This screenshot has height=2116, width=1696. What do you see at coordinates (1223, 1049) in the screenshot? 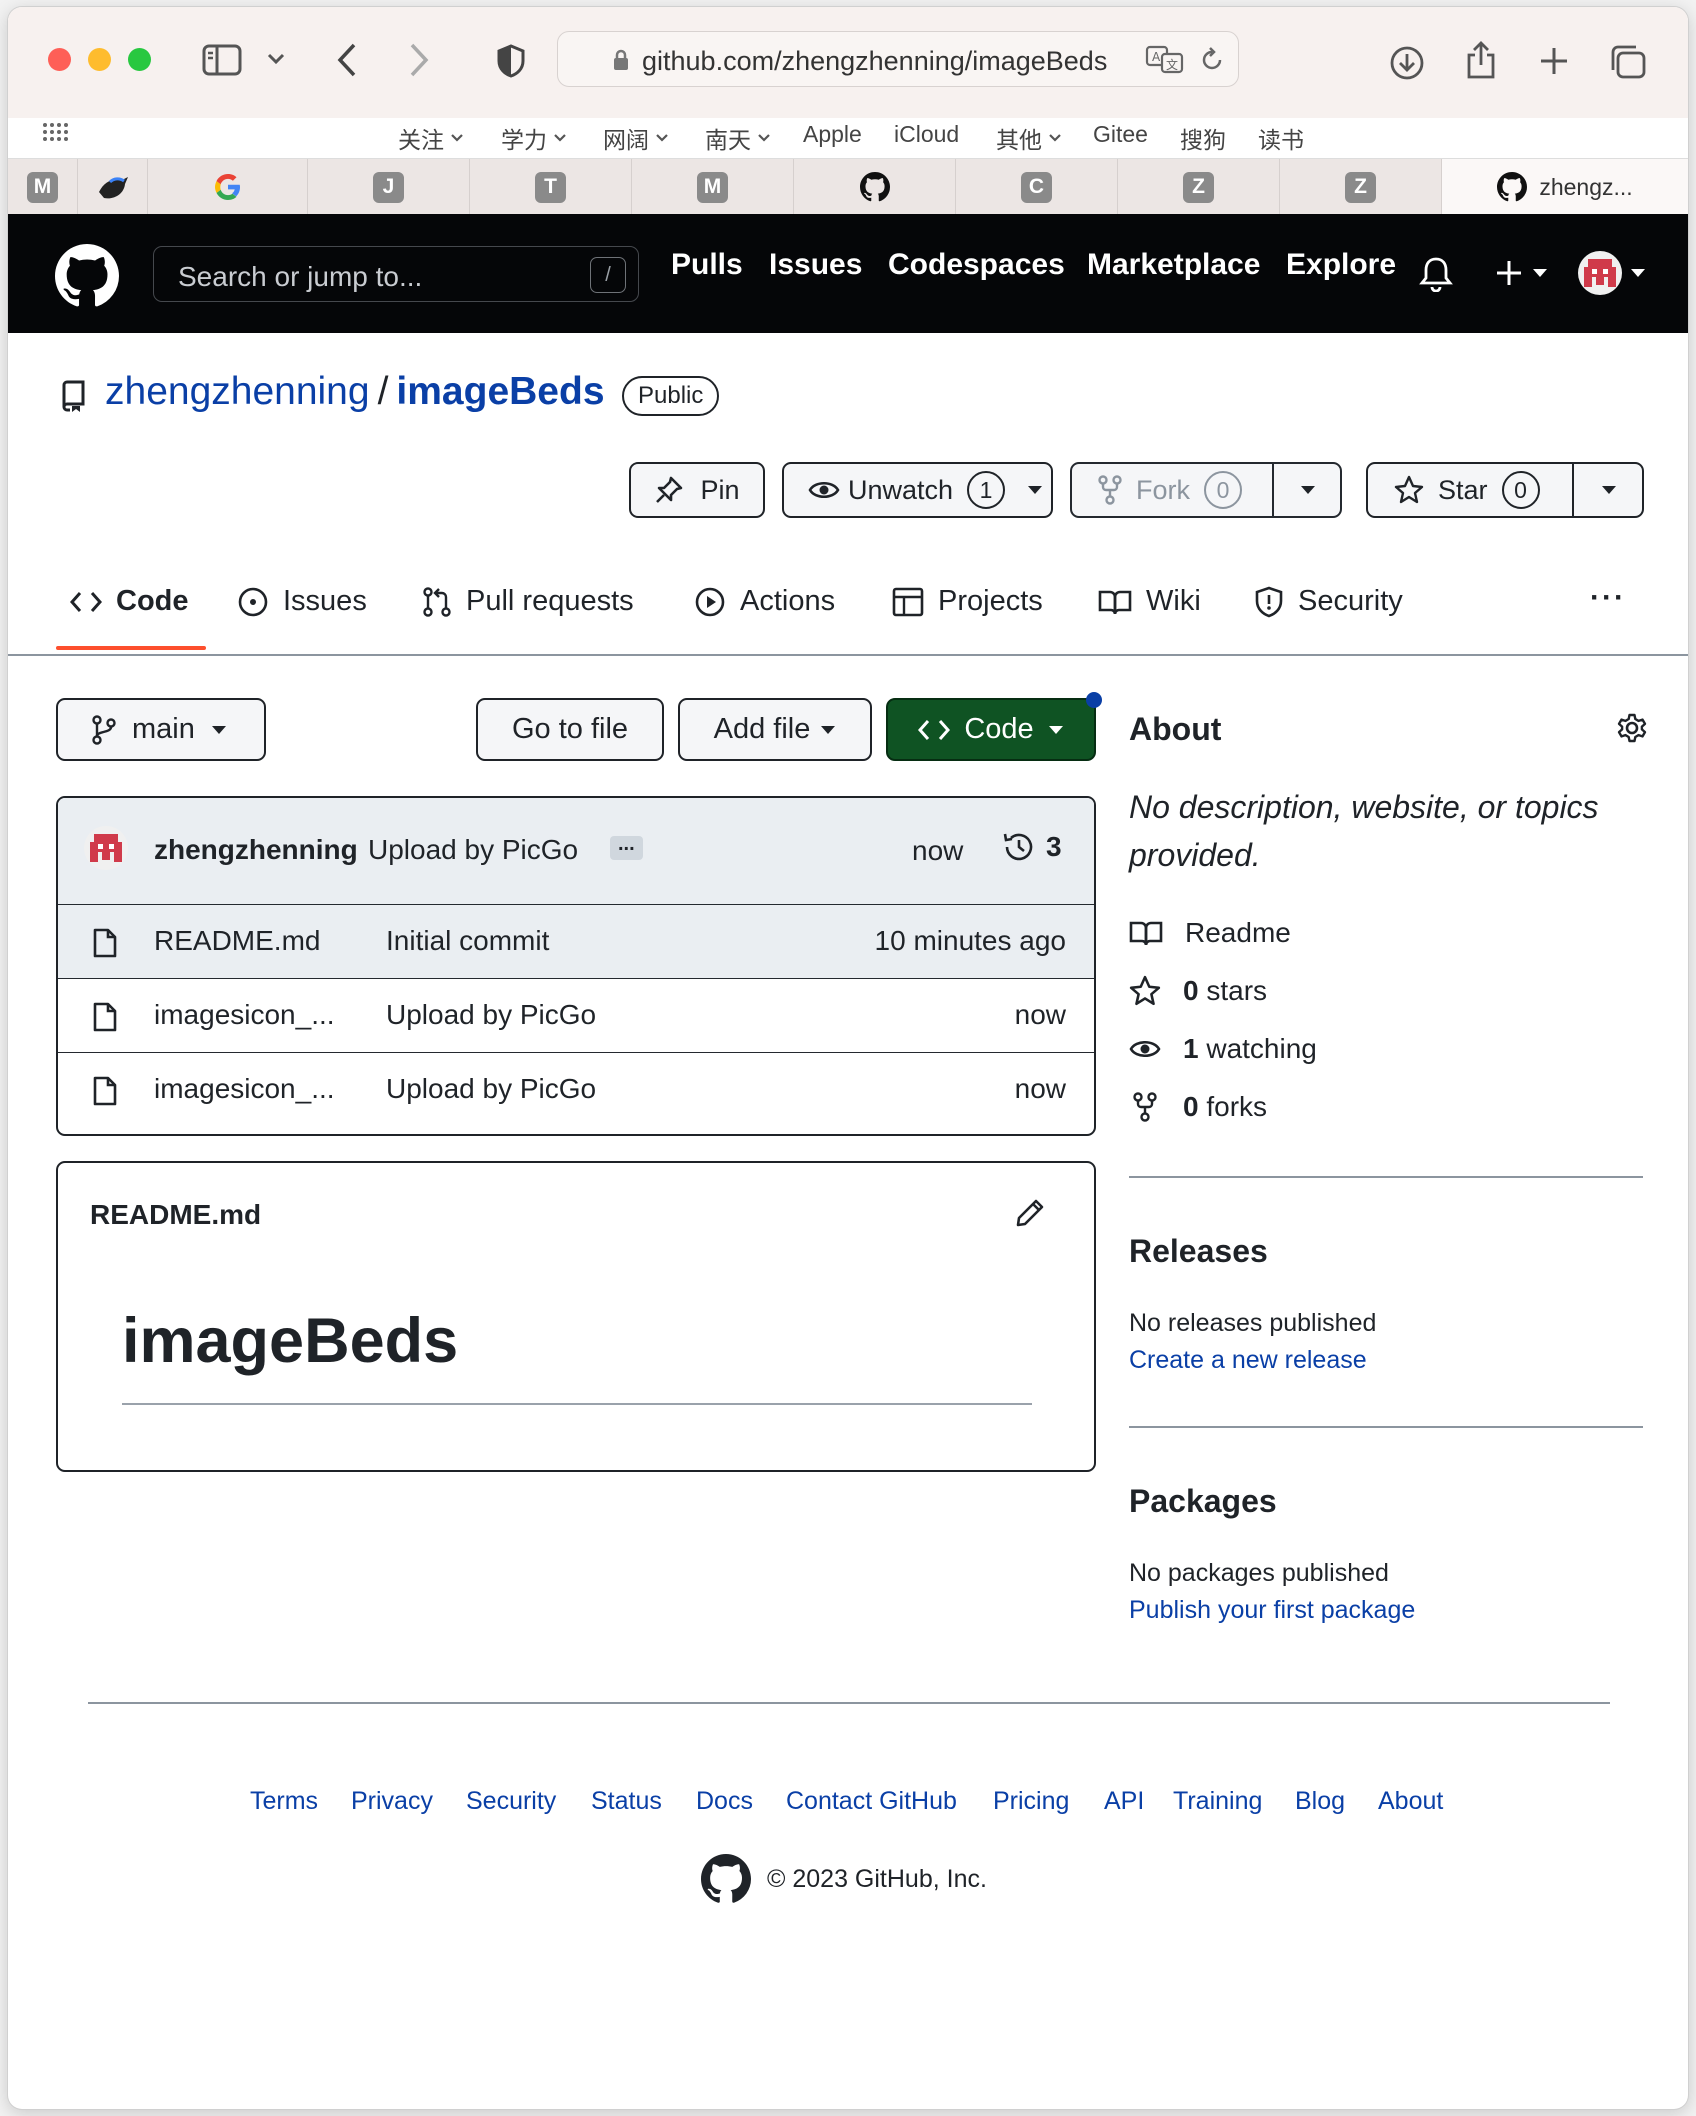
I see `watching-link: 1 watching` at bounding box center [1223, 1049].